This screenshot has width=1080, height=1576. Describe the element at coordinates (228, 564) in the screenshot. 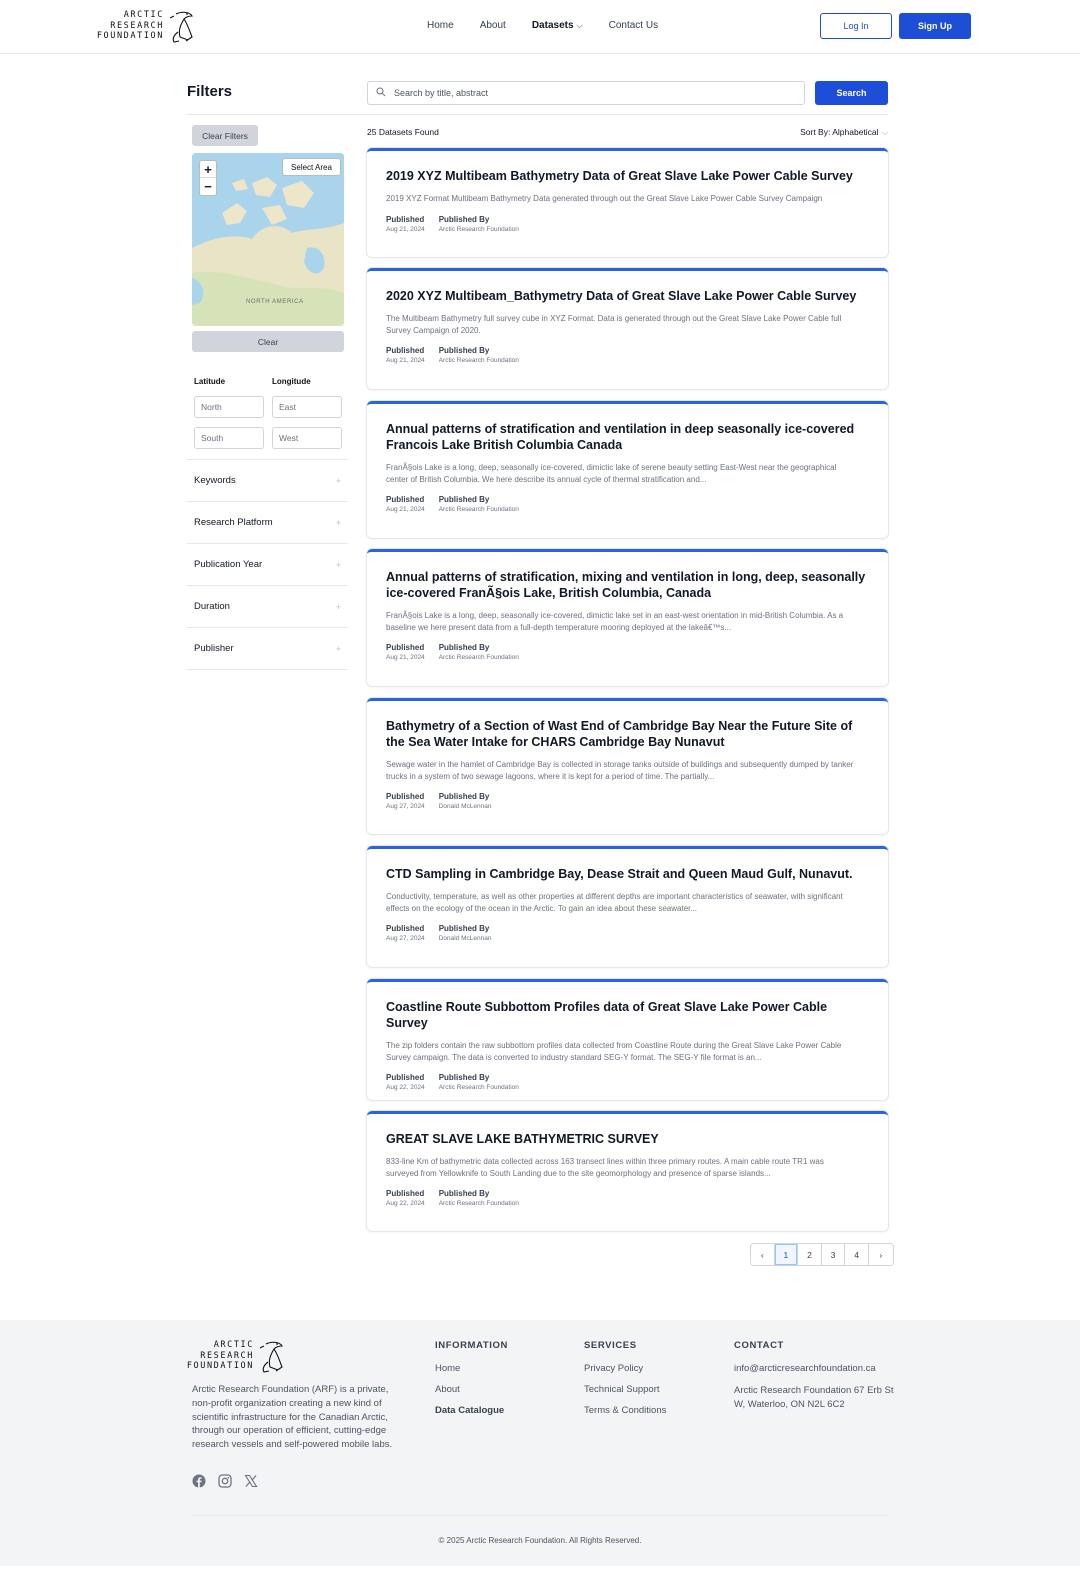

I see `accordion-label: Publication Year` at that location.